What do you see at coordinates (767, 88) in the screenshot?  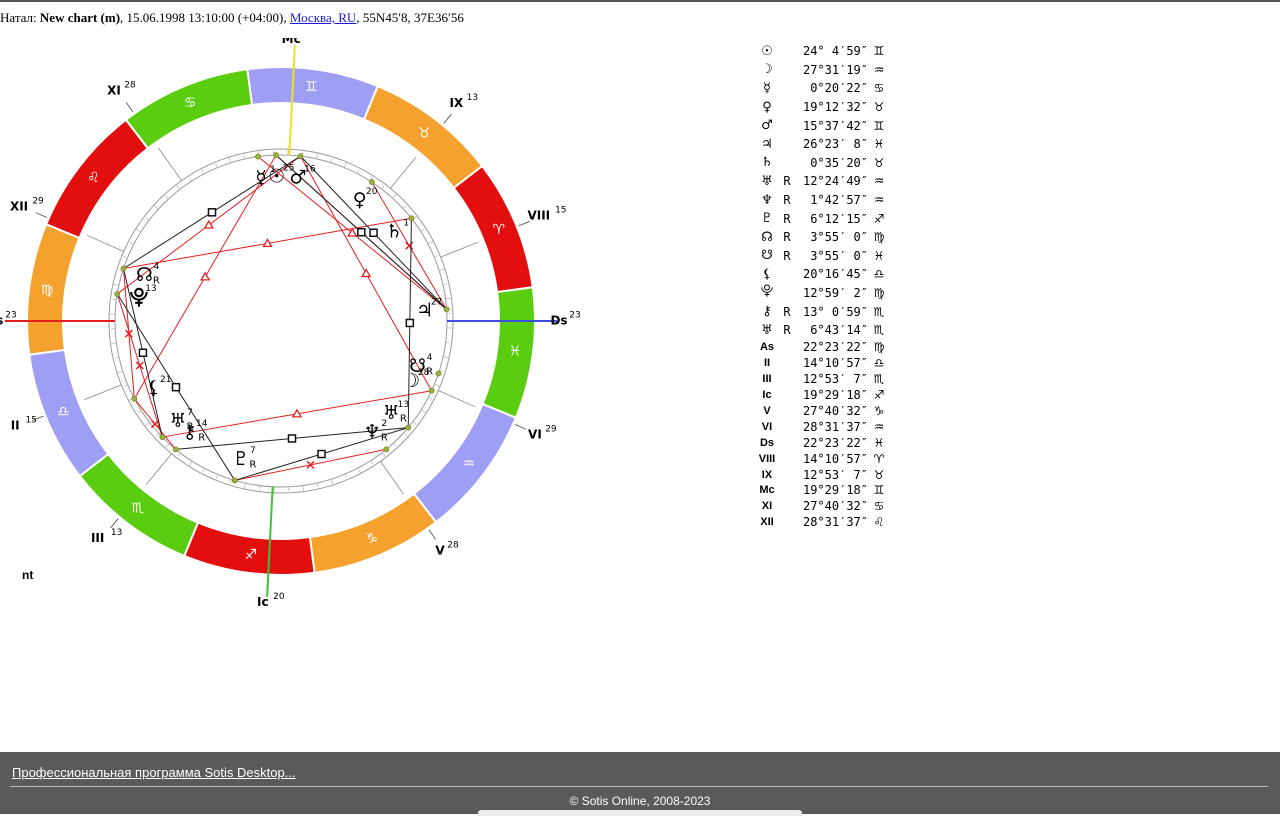 I see `position-sym: ☿` at bounding box center [767, 88].